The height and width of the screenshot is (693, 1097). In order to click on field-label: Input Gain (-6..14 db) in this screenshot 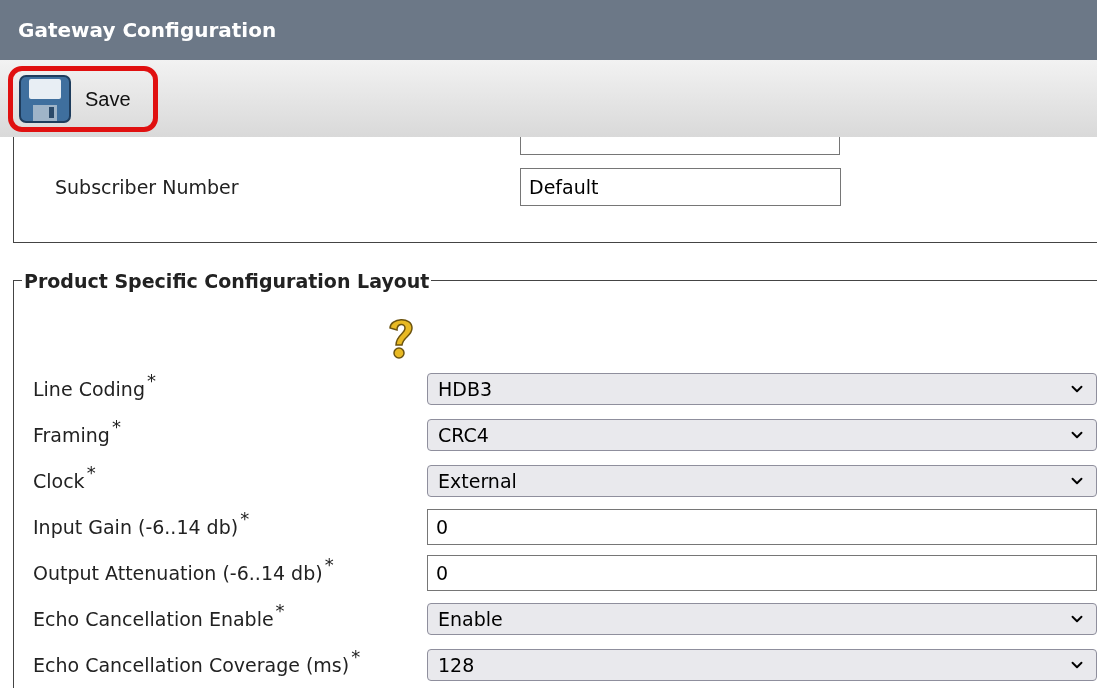, I will do `click(136, 527)`.